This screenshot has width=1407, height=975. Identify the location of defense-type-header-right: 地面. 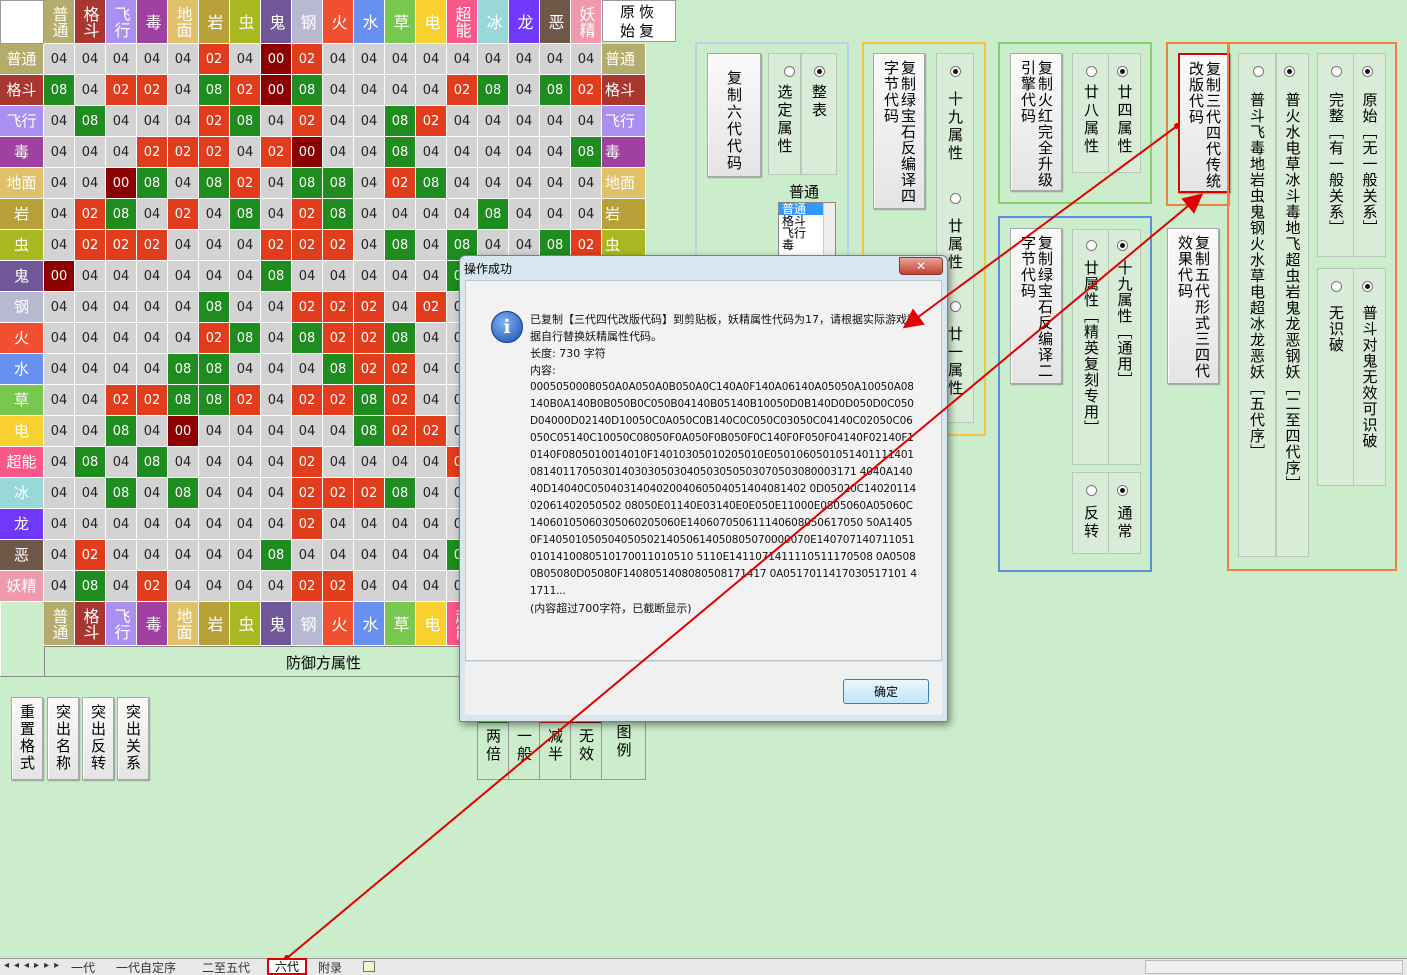
(624, 183).